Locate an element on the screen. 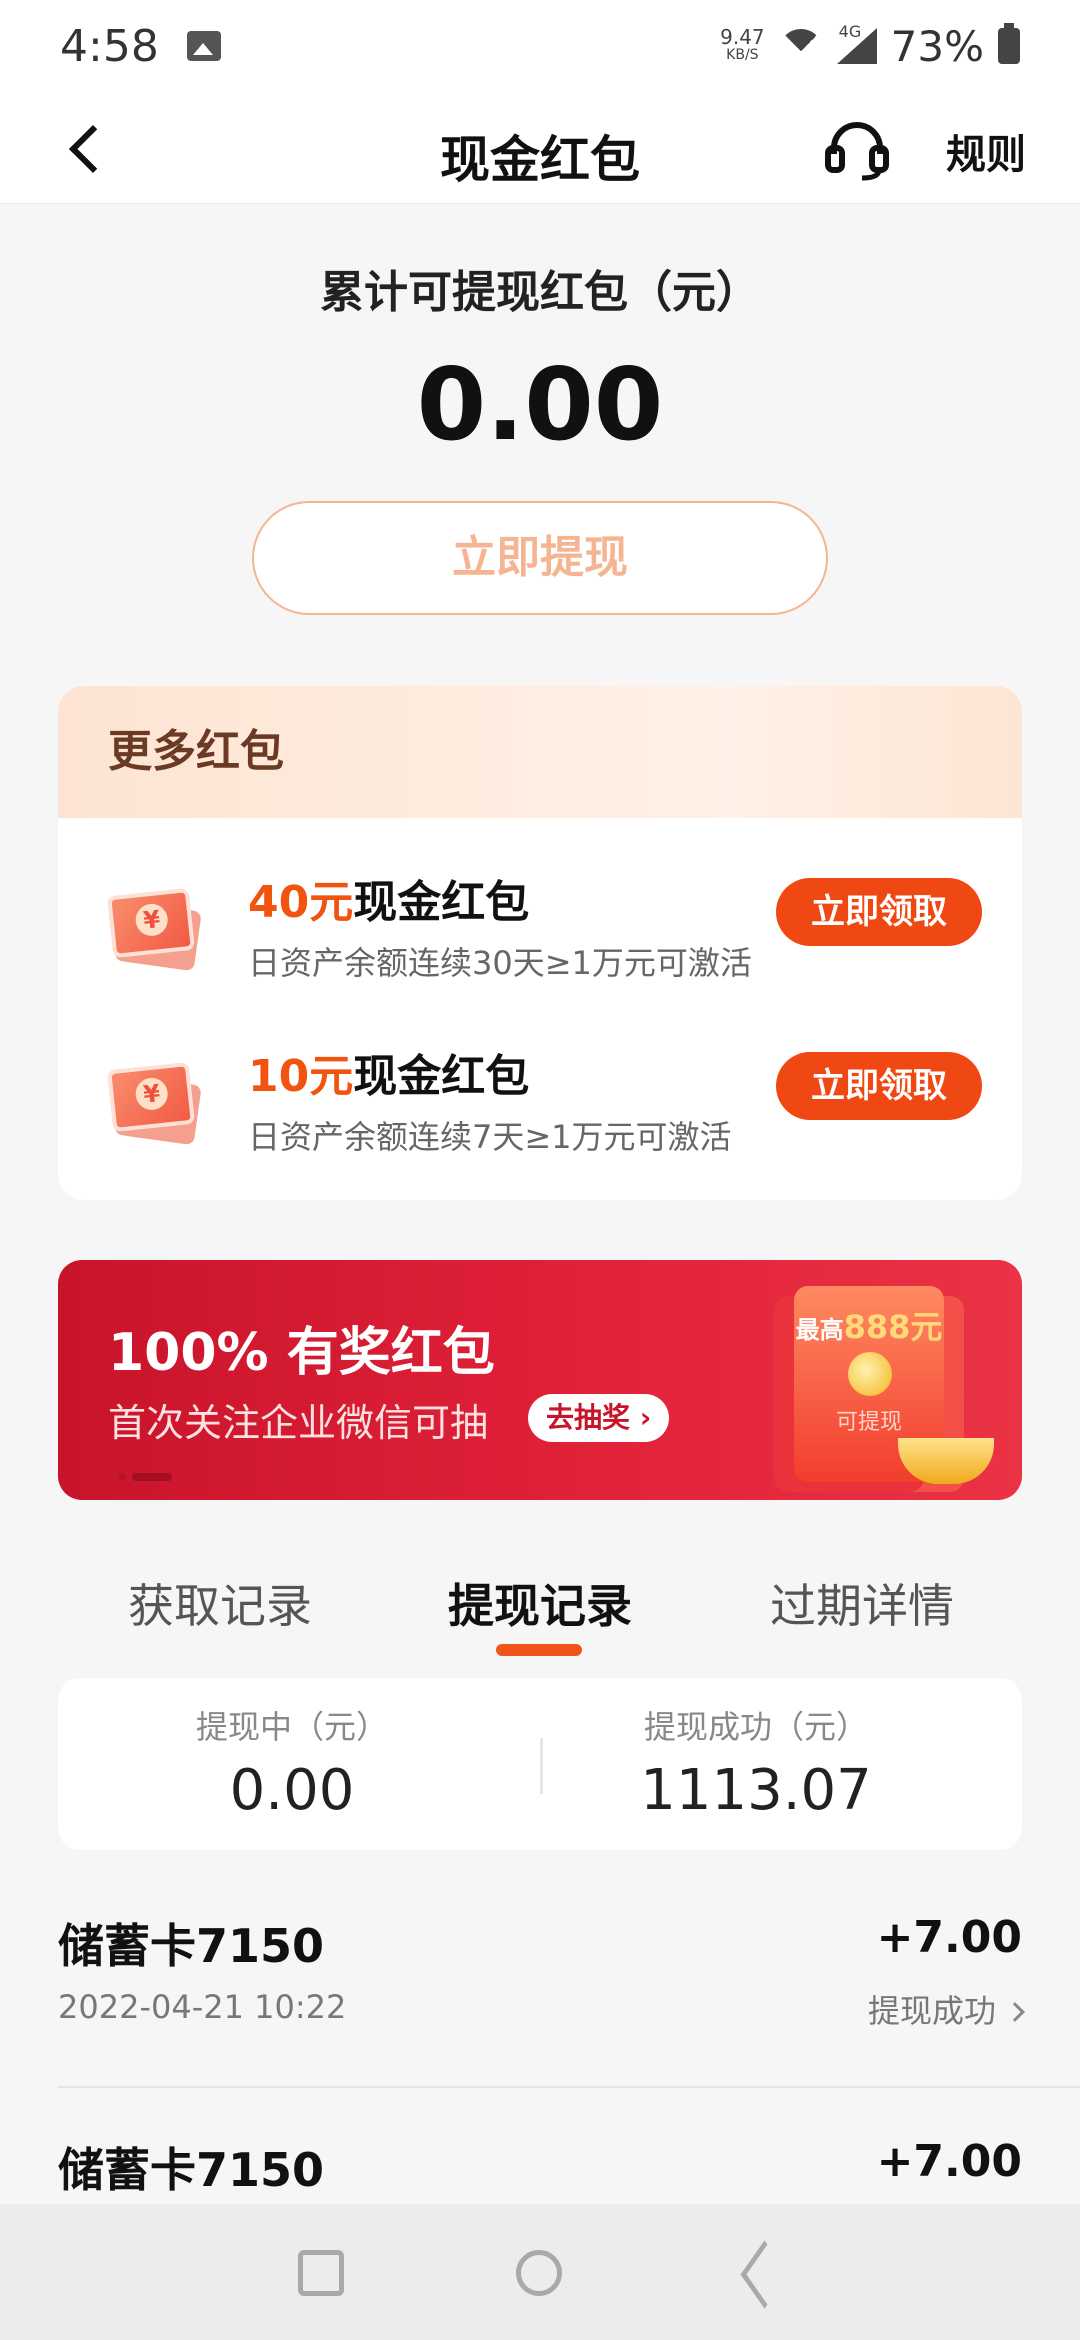 The image size is (1080, 2340). stat-pending-label: 提现中（元） is located at coordinates (291, 1727).